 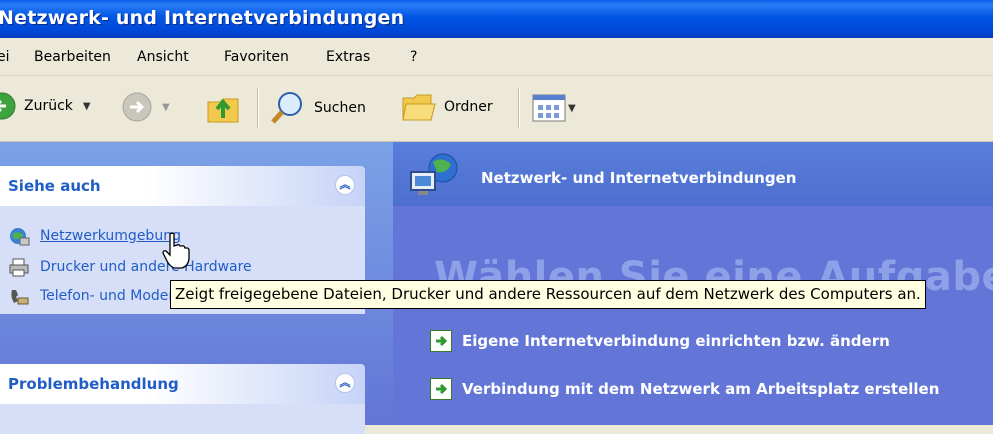 What do you see at coordinates (286, 108) in the screenshot?
I see `search-icon` at bounding box center [286, 108].